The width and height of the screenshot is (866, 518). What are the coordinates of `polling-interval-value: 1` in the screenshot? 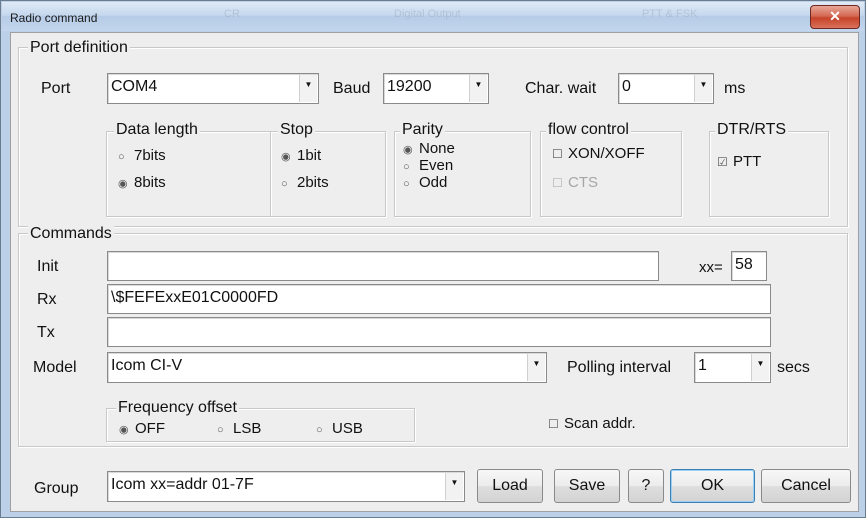 It's located at (702, 365).